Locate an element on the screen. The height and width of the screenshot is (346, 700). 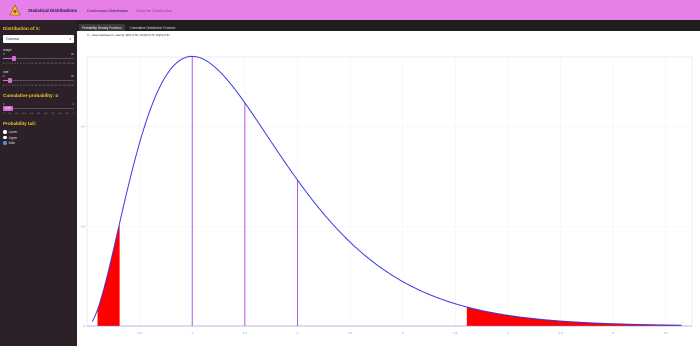
x-tick-label: 5.5 is located at coordinates (666, 333).